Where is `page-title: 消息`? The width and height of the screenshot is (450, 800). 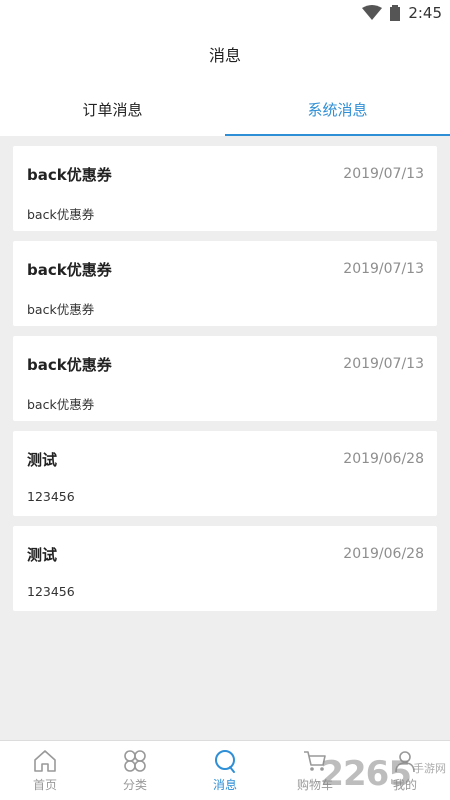 page-title: 消息 is located at coordinates (224, 55).